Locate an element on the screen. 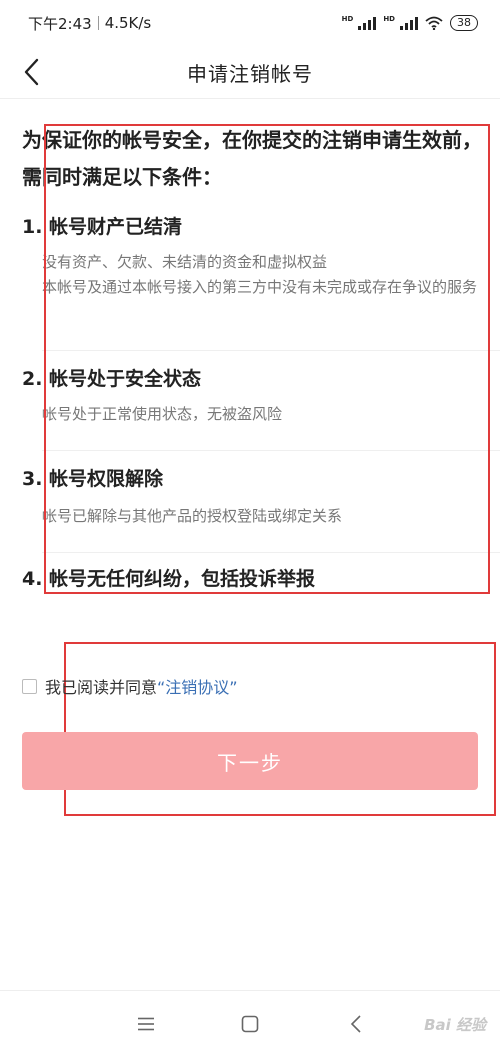 This screenshot has width=500, height=1056. system-nav-divider is located at coordinates (250, 990).